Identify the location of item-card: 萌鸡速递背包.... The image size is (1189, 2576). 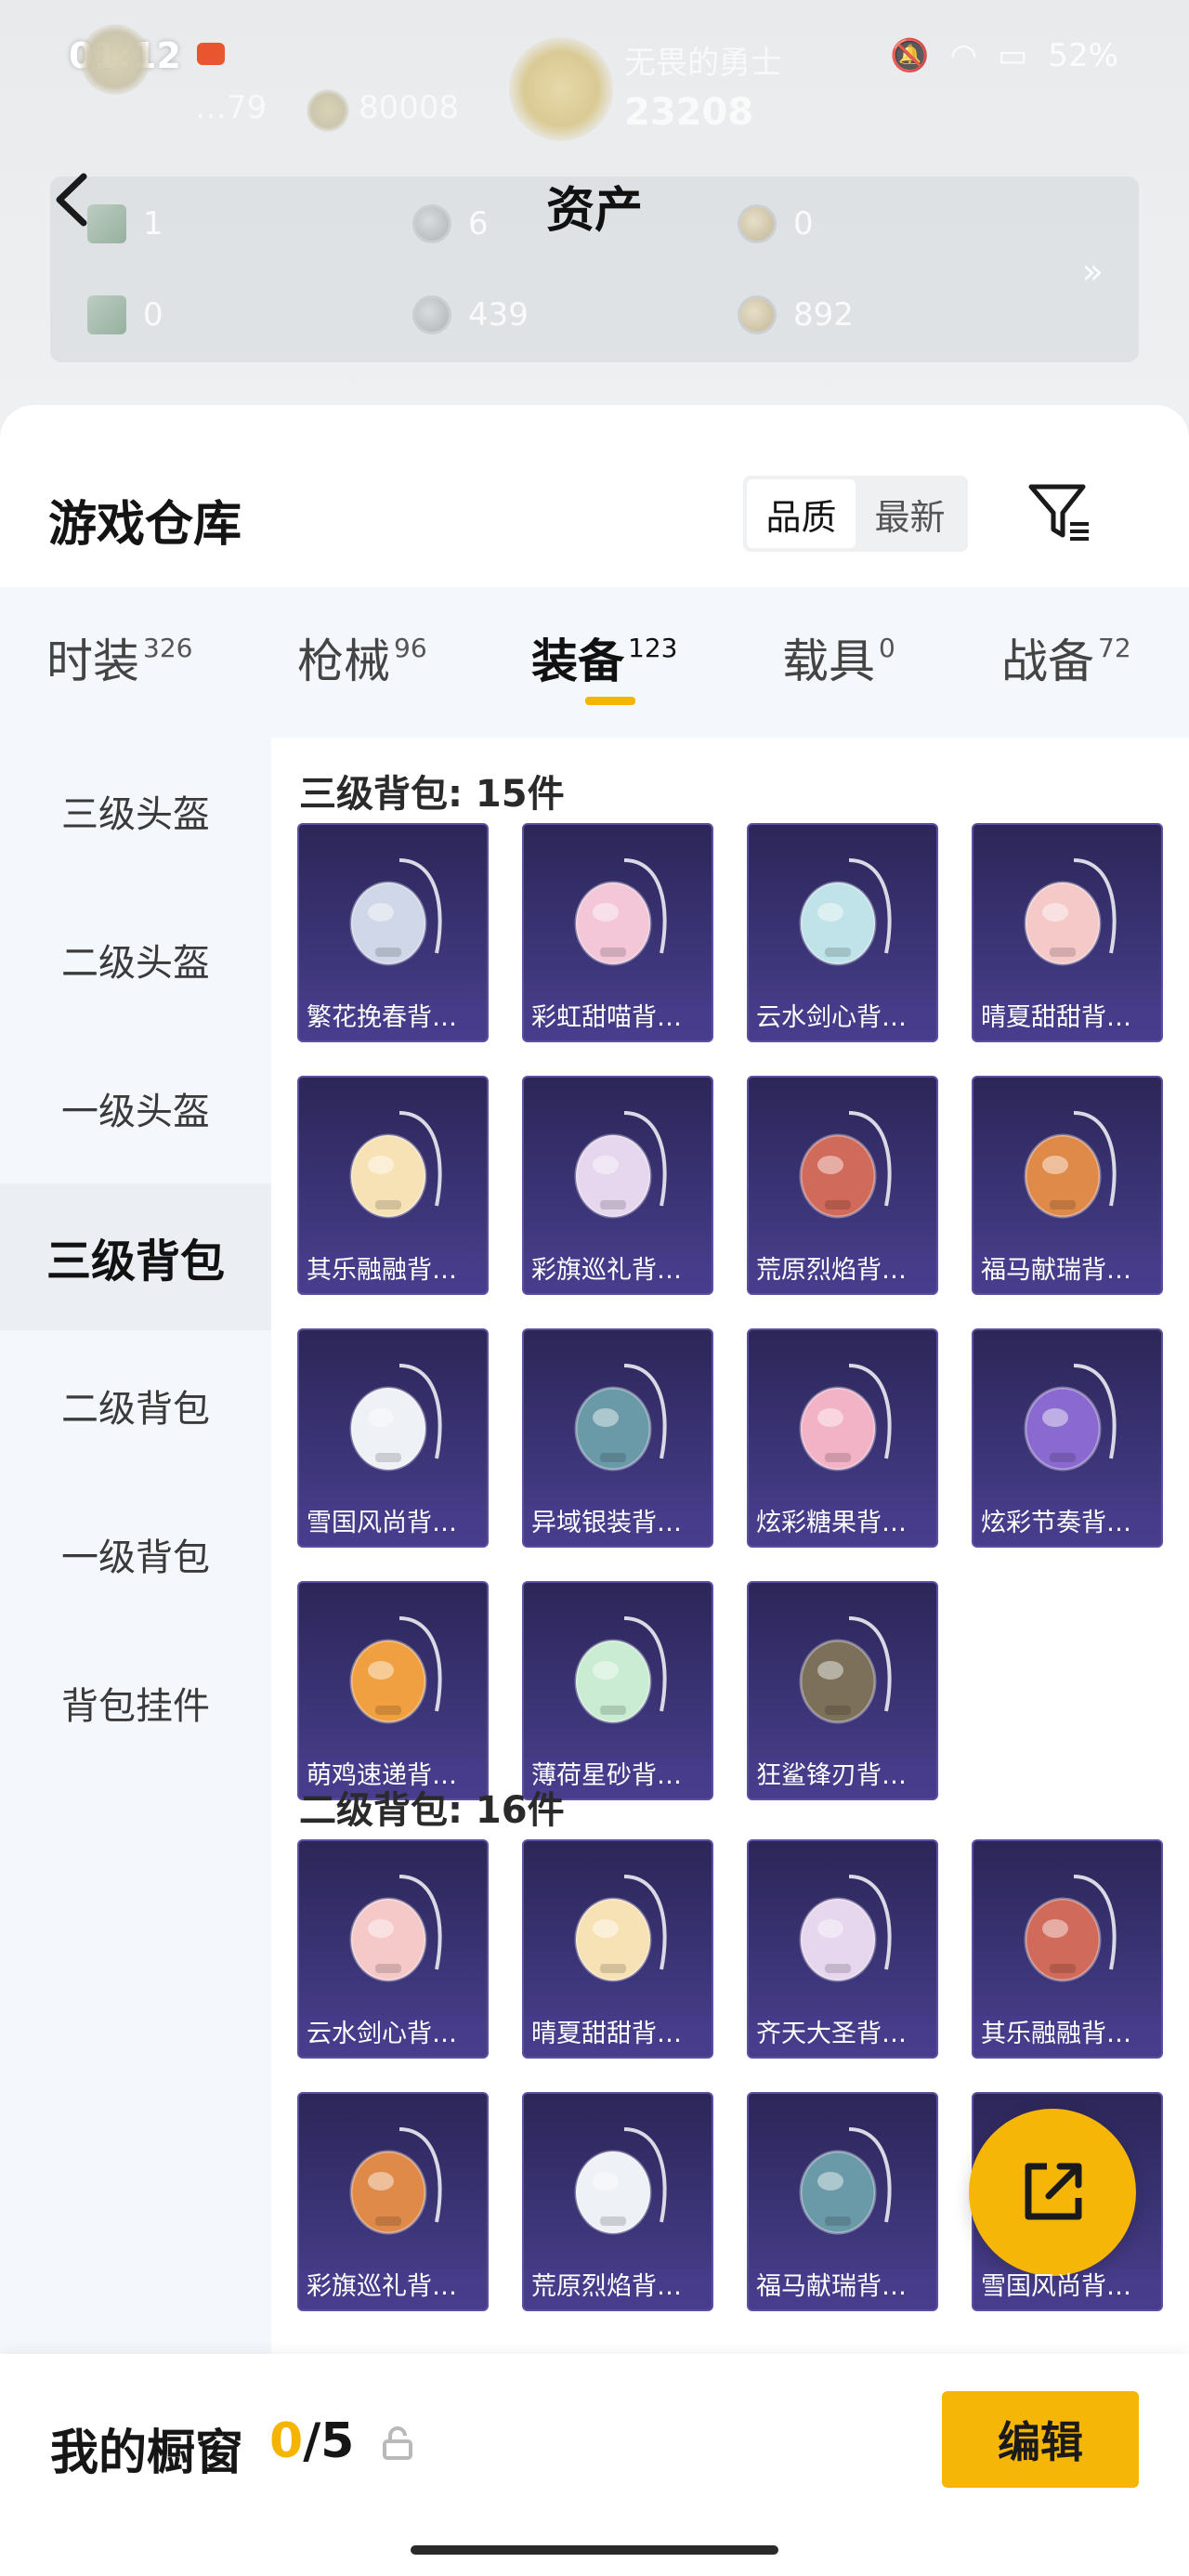
(393, 1690).